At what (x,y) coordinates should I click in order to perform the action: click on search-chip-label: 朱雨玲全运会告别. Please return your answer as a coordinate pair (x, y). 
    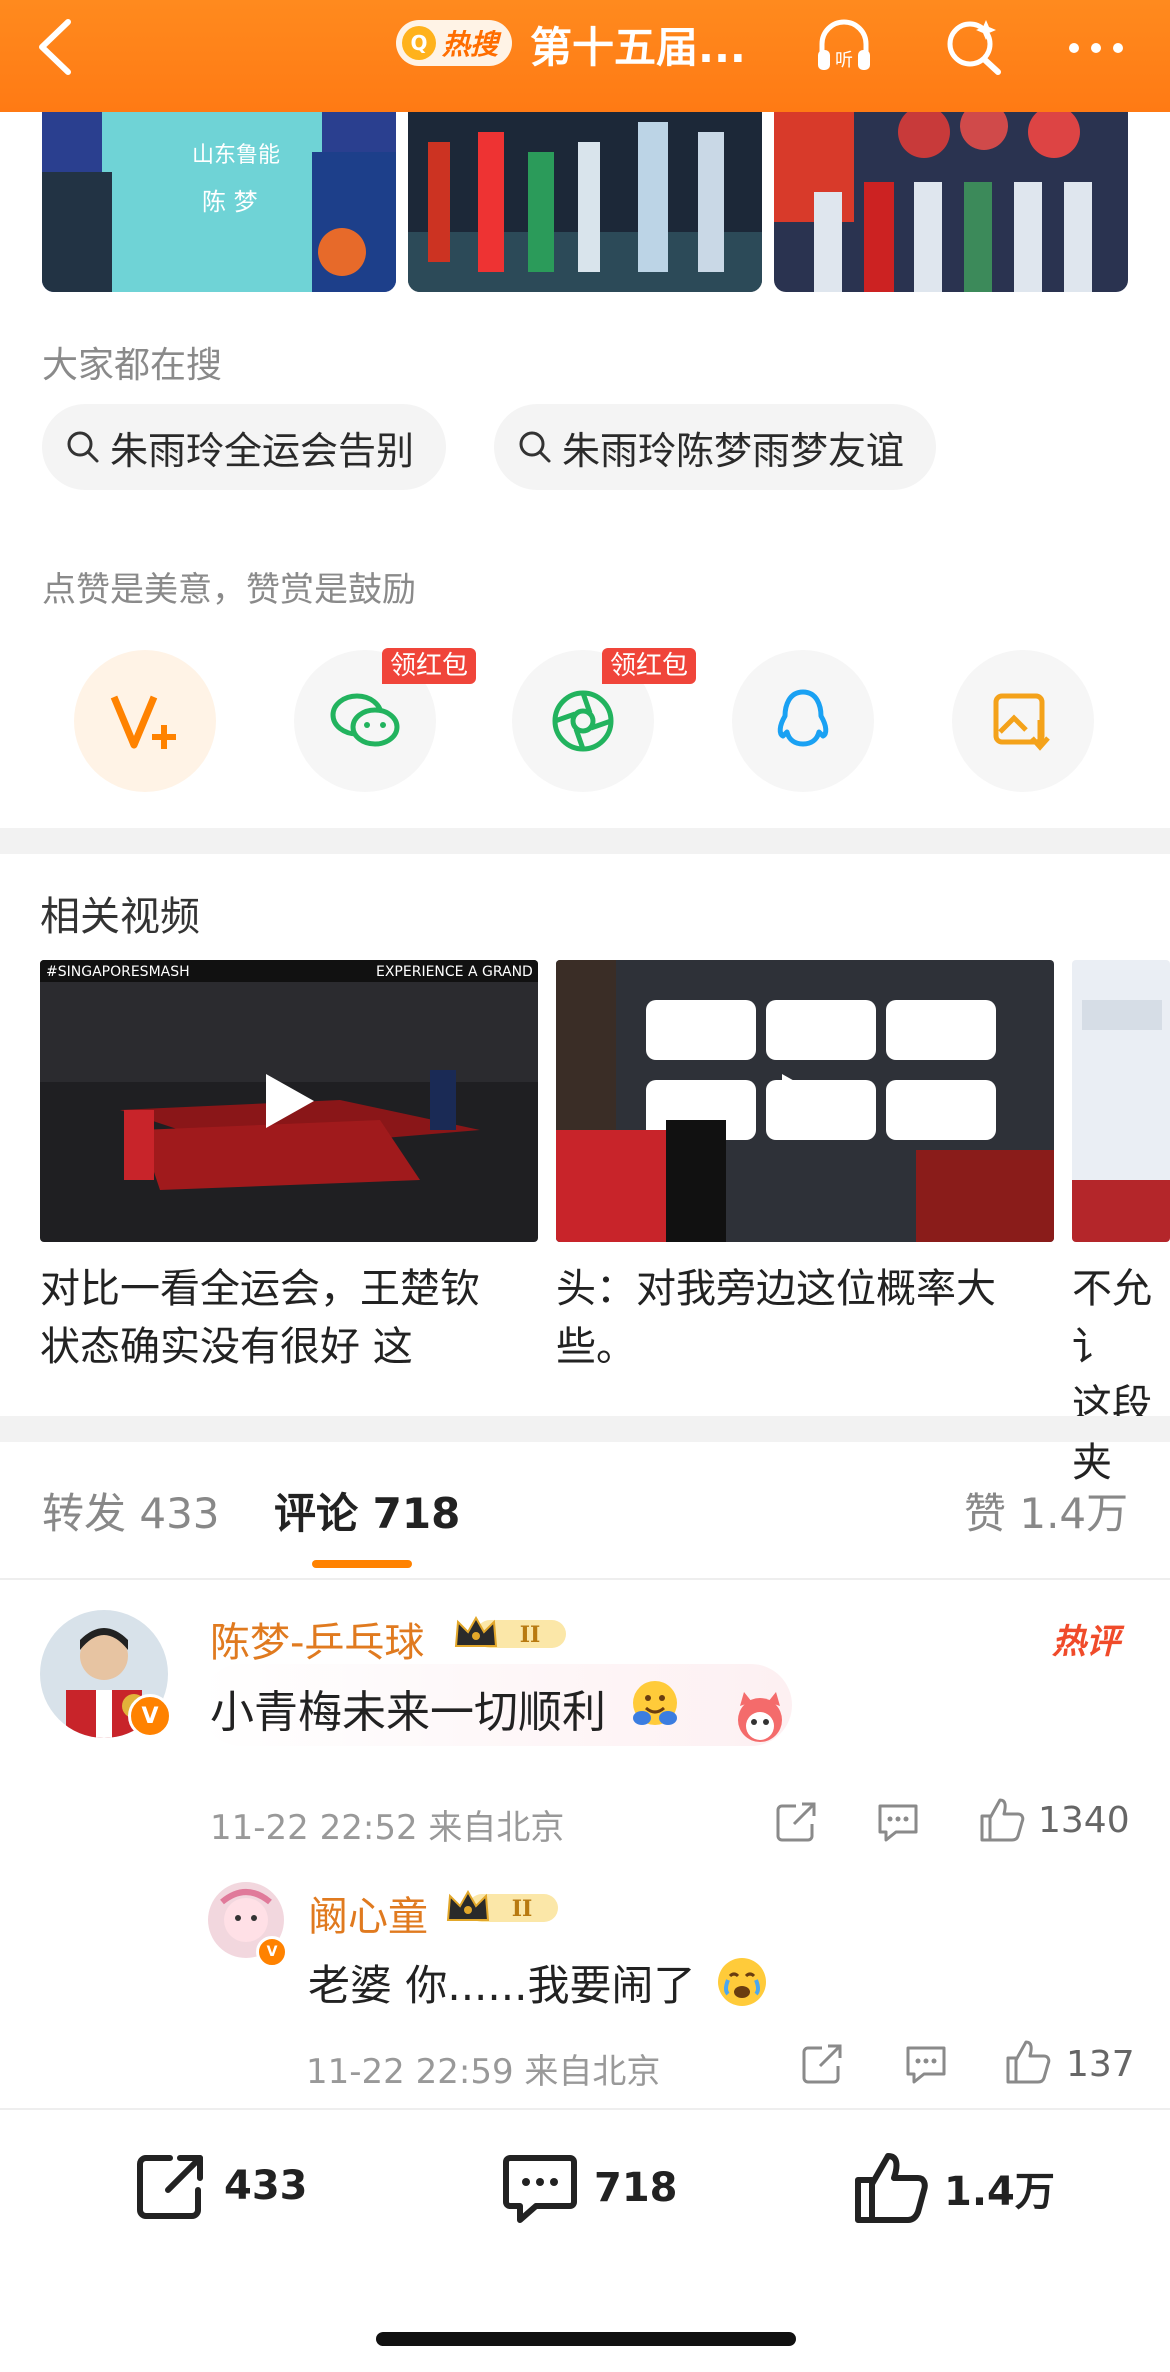
    Looking at the image, I should click on (262, 450).